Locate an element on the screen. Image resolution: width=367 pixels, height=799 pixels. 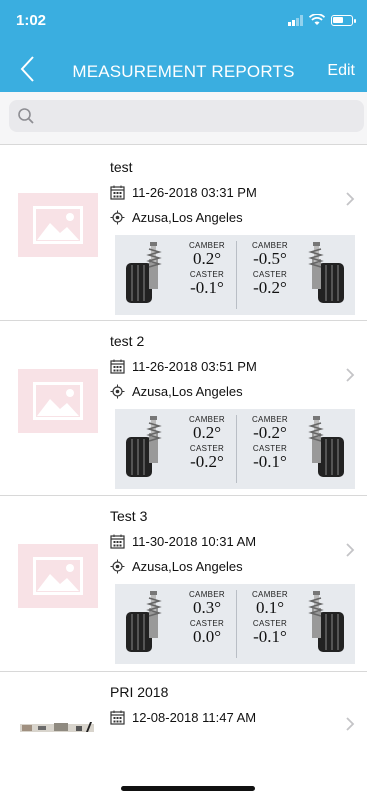
camber-value-right: -0.5° is located at coordinates (270, 258).